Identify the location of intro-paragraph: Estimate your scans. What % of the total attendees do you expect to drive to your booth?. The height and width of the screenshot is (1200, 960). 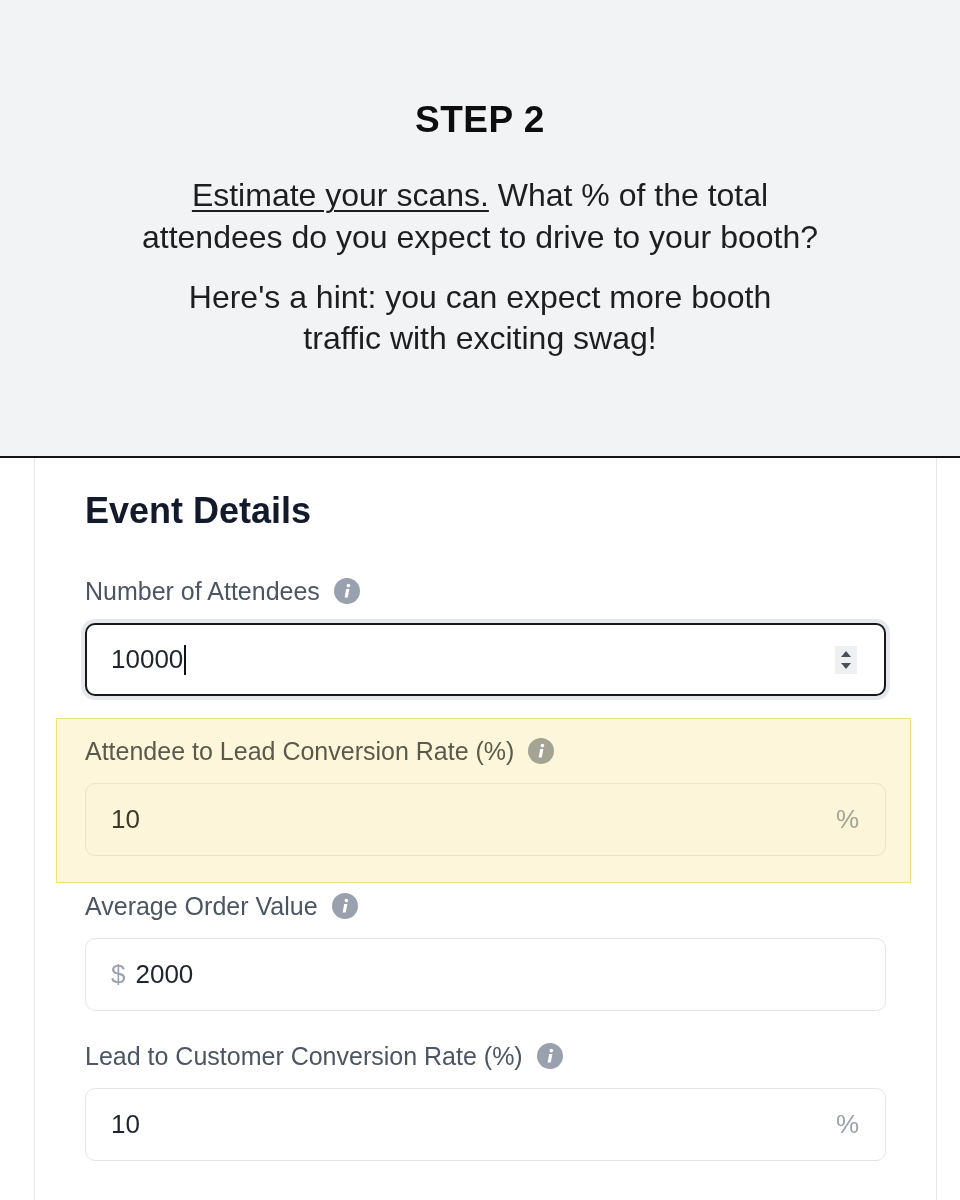
(480, 216).